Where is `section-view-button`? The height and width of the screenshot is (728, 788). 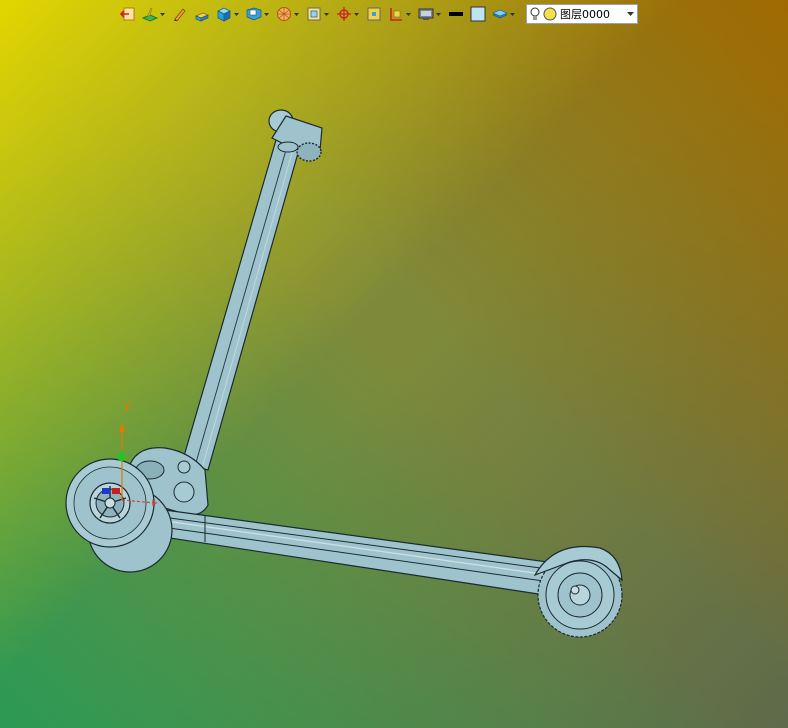
section-view-button is located at coordinates (400, 14).